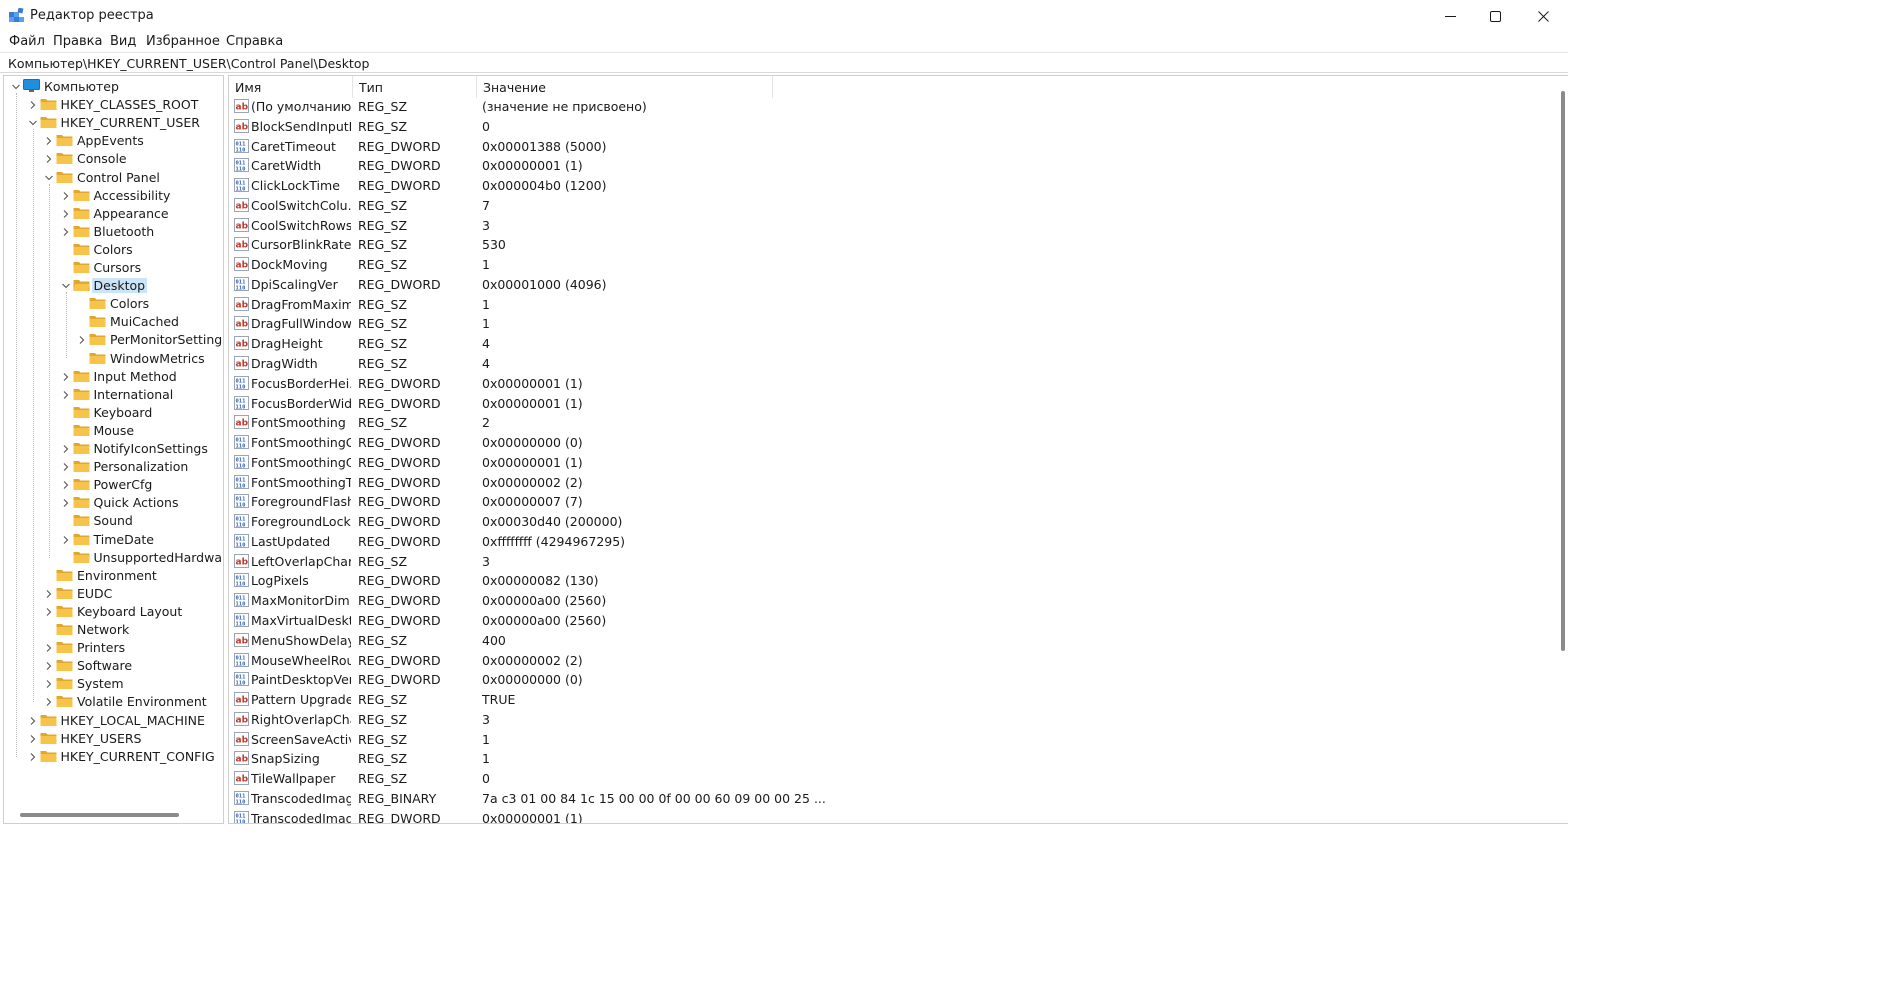  What do you see at coordinates (113, 485) in the screenshot?
I see `tree-item: PowerCfg` at bounding box center [113, 485].